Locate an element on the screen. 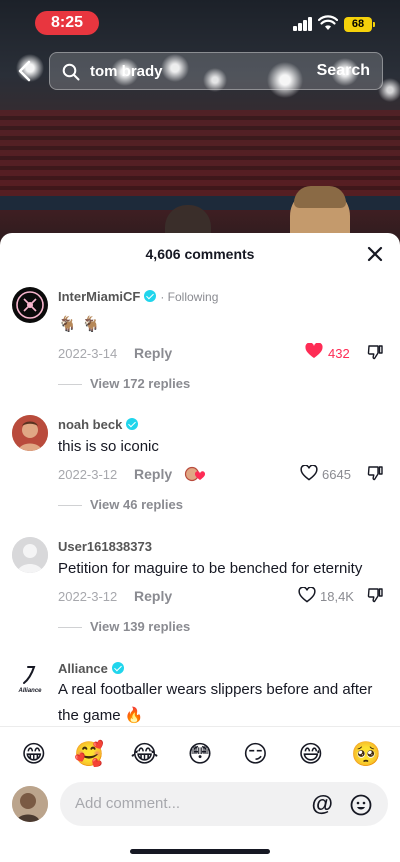 The height and width of the screenshot is (862, 400). status-time: 8:25 is located at coordinates (67, 23).